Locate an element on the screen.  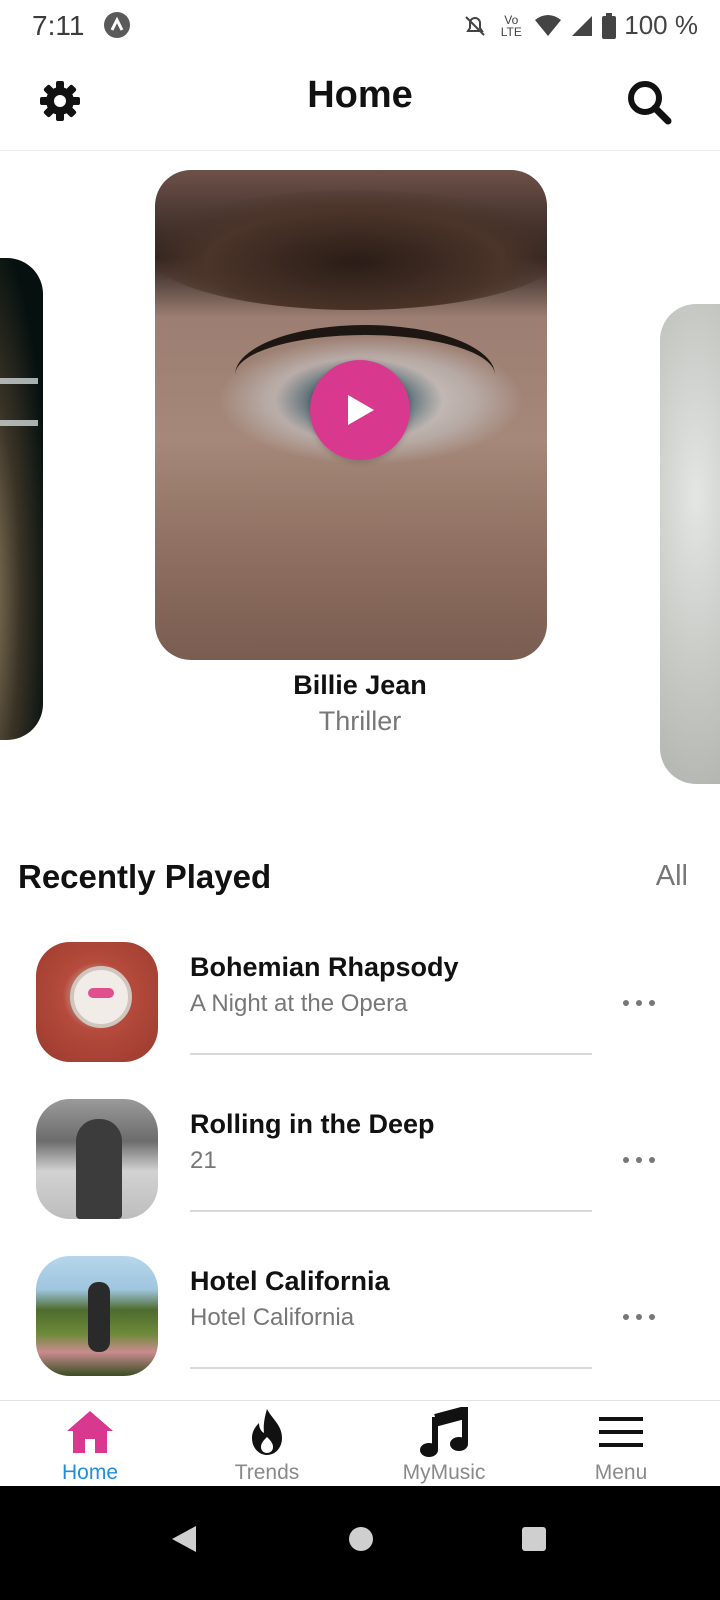
nav-label: Trends is located at coordinates (267, 1472).